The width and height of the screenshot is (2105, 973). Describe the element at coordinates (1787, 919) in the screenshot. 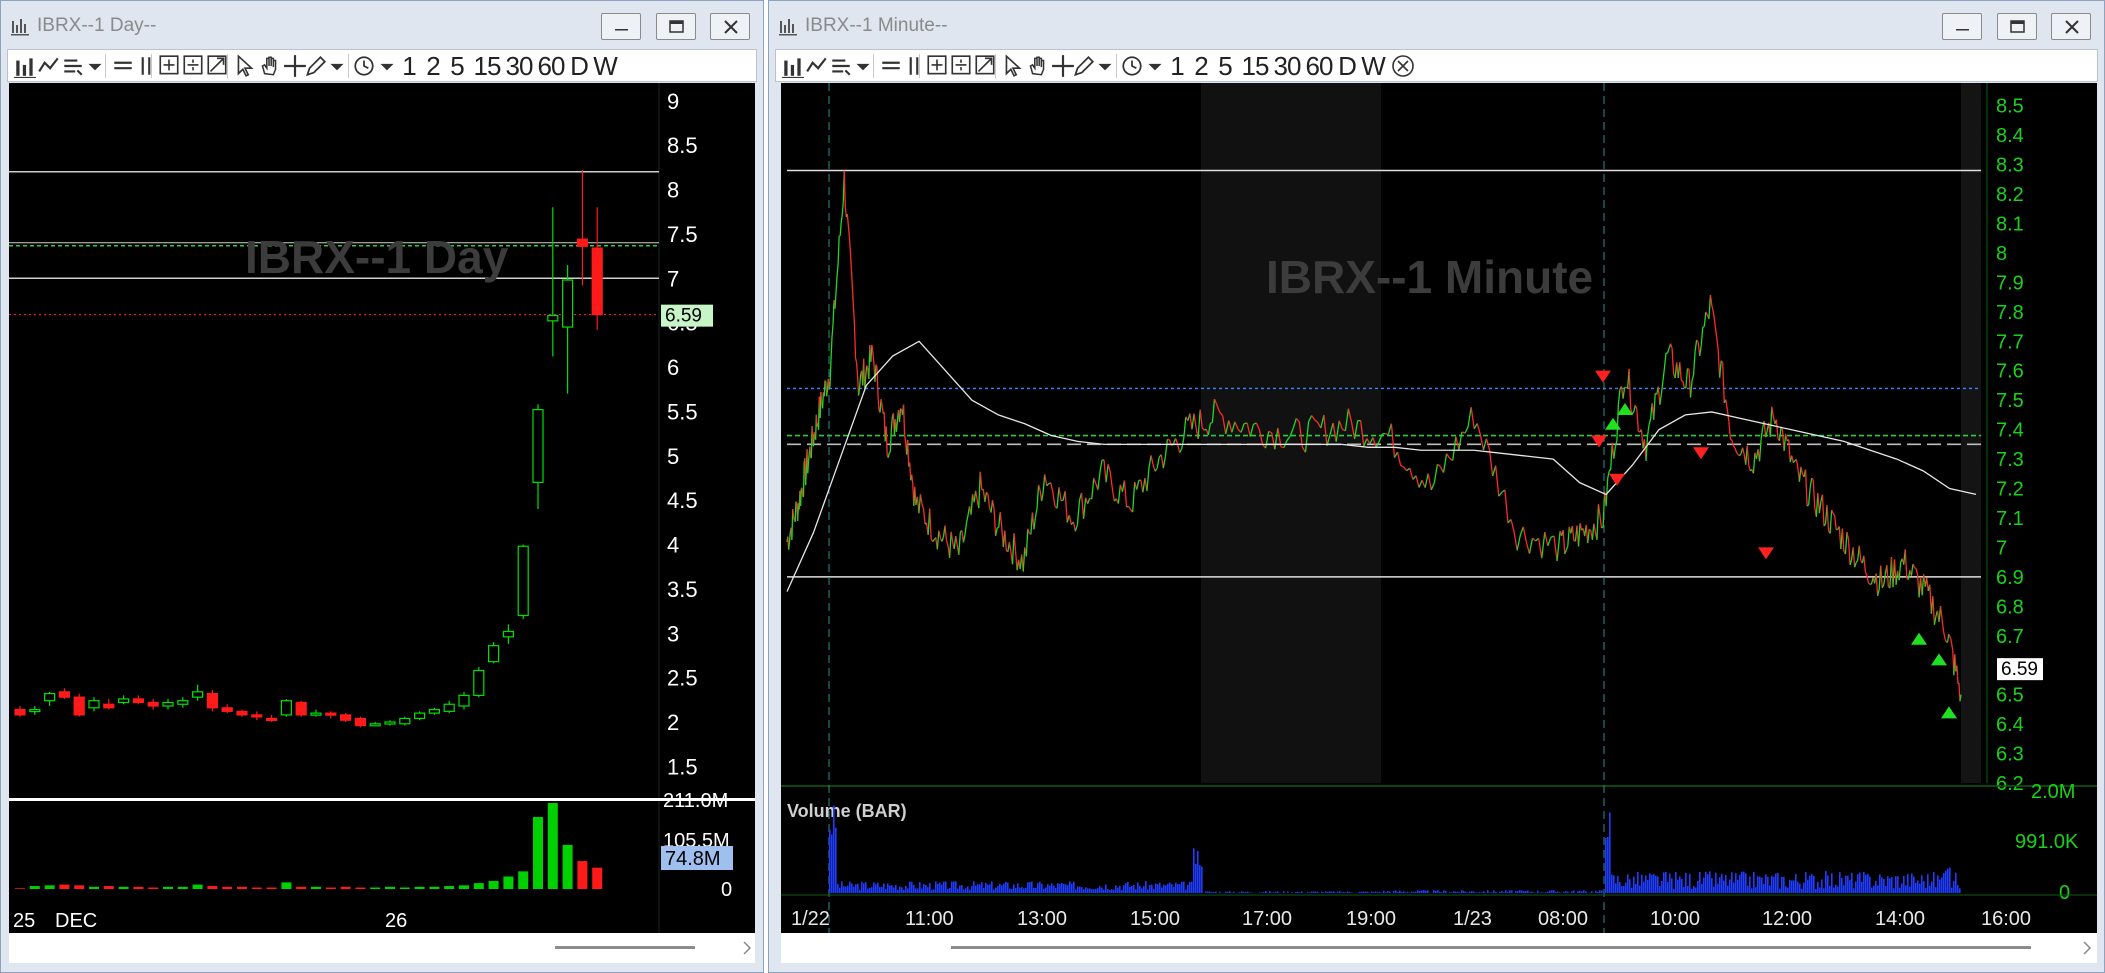

I see `time-axis-label: 12:00` at that location.